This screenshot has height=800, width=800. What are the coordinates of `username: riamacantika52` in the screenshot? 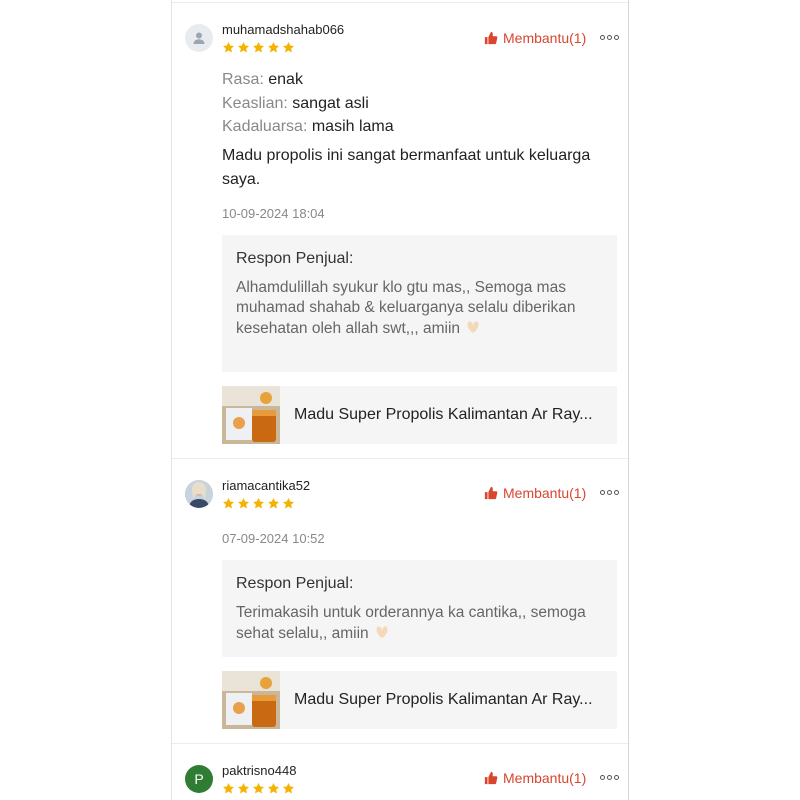 It's located at (266, 485).